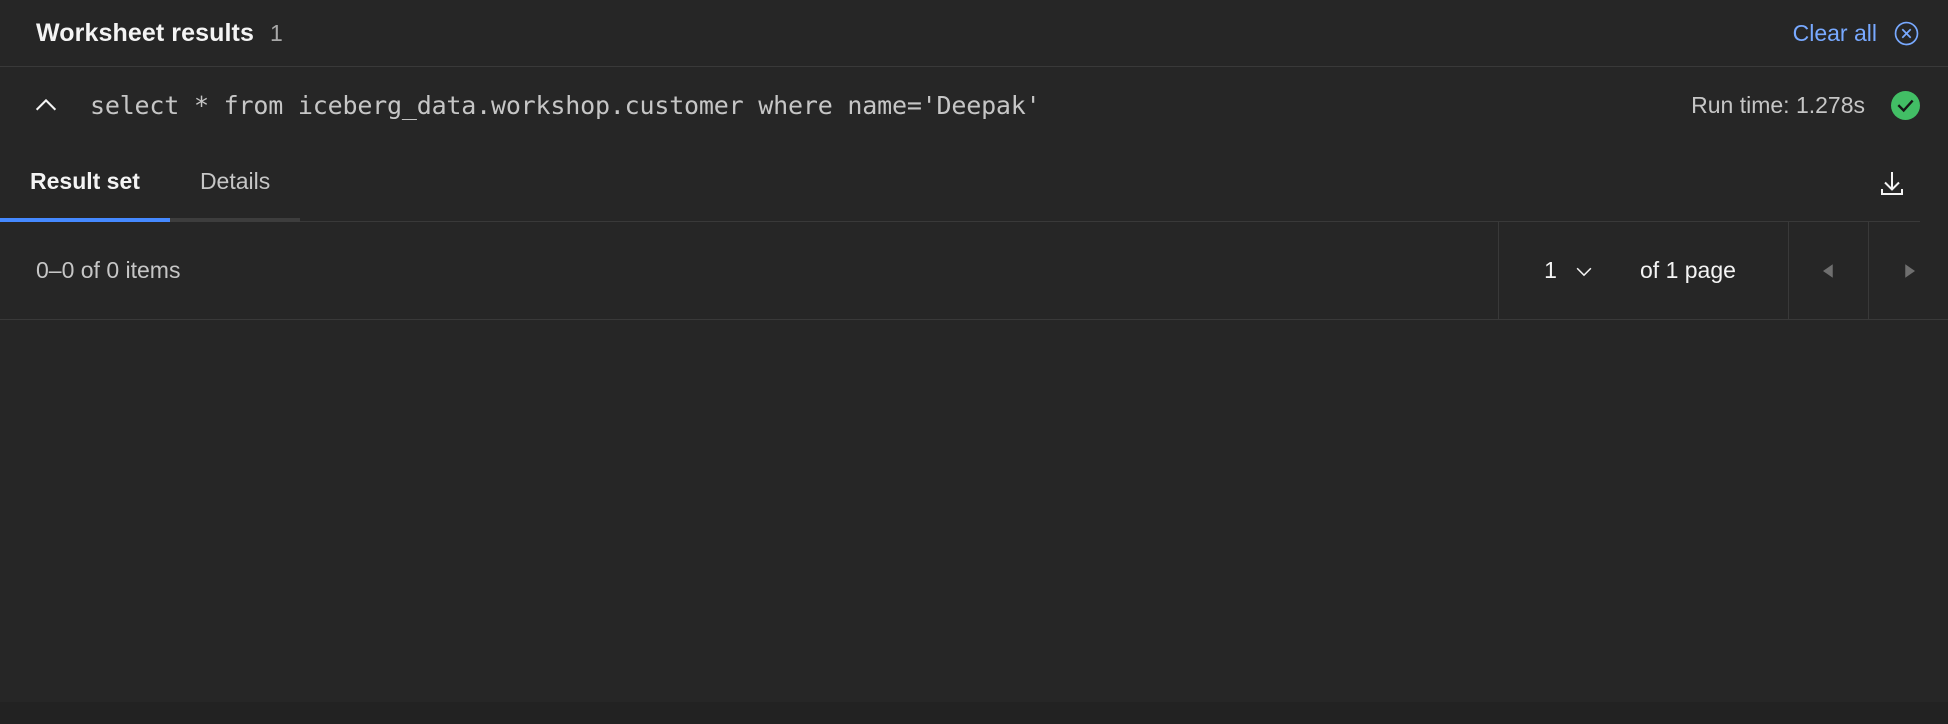 The width and height of the screenshot is (1948, 724). I want to click on panel-header: Worksheet results 1 Clear all, so click(974, 33).